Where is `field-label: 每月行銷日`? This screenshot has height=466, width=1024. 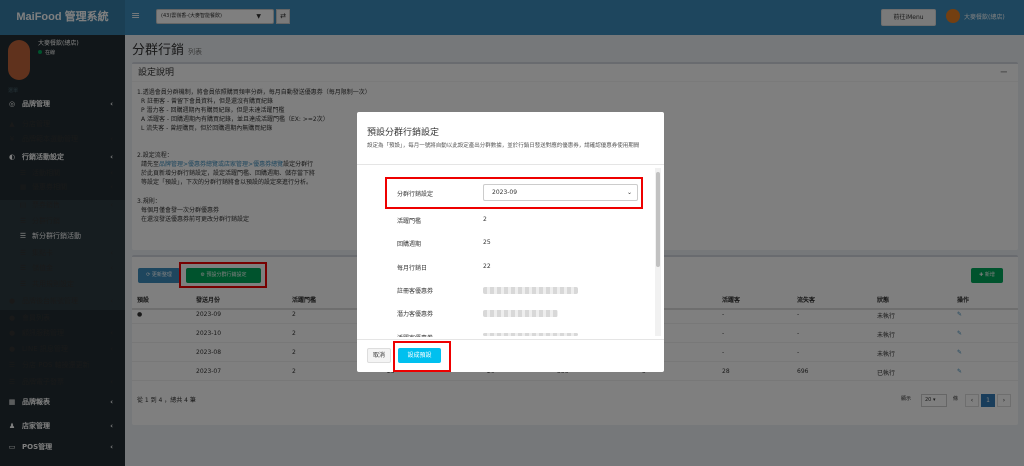
field-label: 每月行銷日 is located at coordinates (412, 268).